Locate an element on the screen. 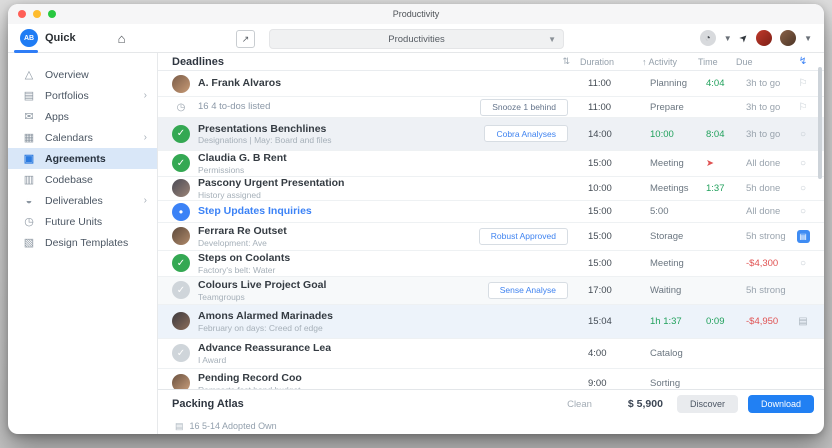  future-units-icon: ◷ is located at coordinates (29, 222).